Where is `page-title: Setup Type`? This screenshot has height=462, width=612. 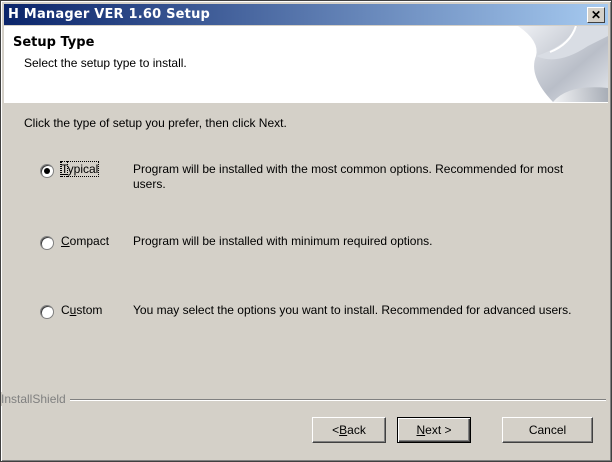 page-title: Setup Type is located at coordinates (54, 42).